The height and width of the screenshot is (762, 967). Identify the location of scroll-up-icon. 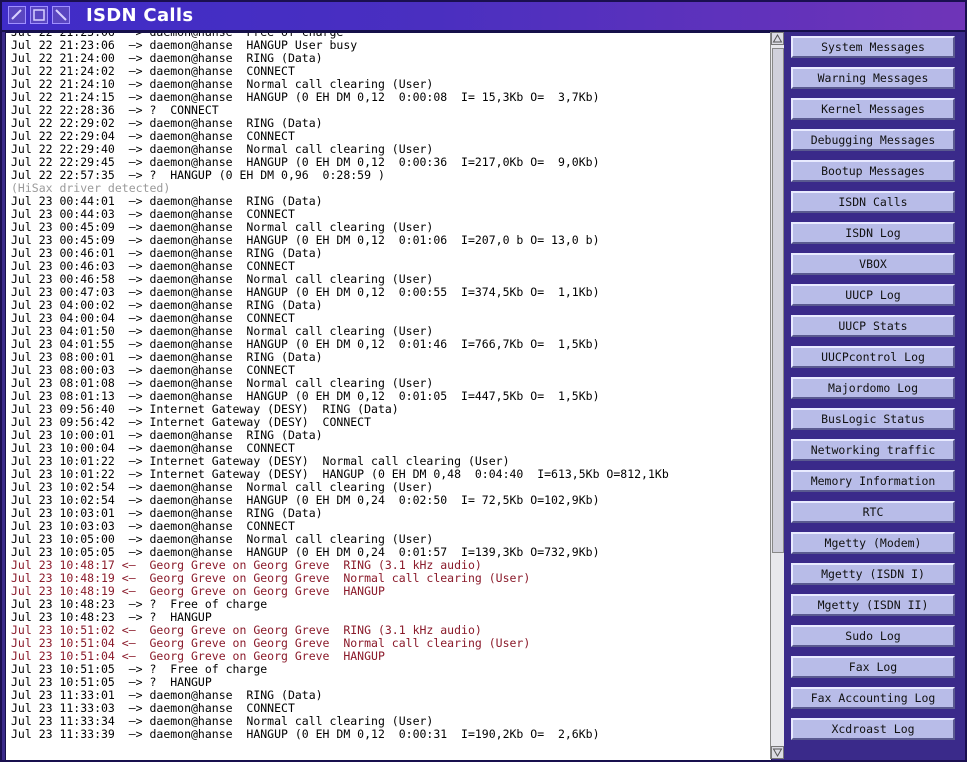
(777, 38).